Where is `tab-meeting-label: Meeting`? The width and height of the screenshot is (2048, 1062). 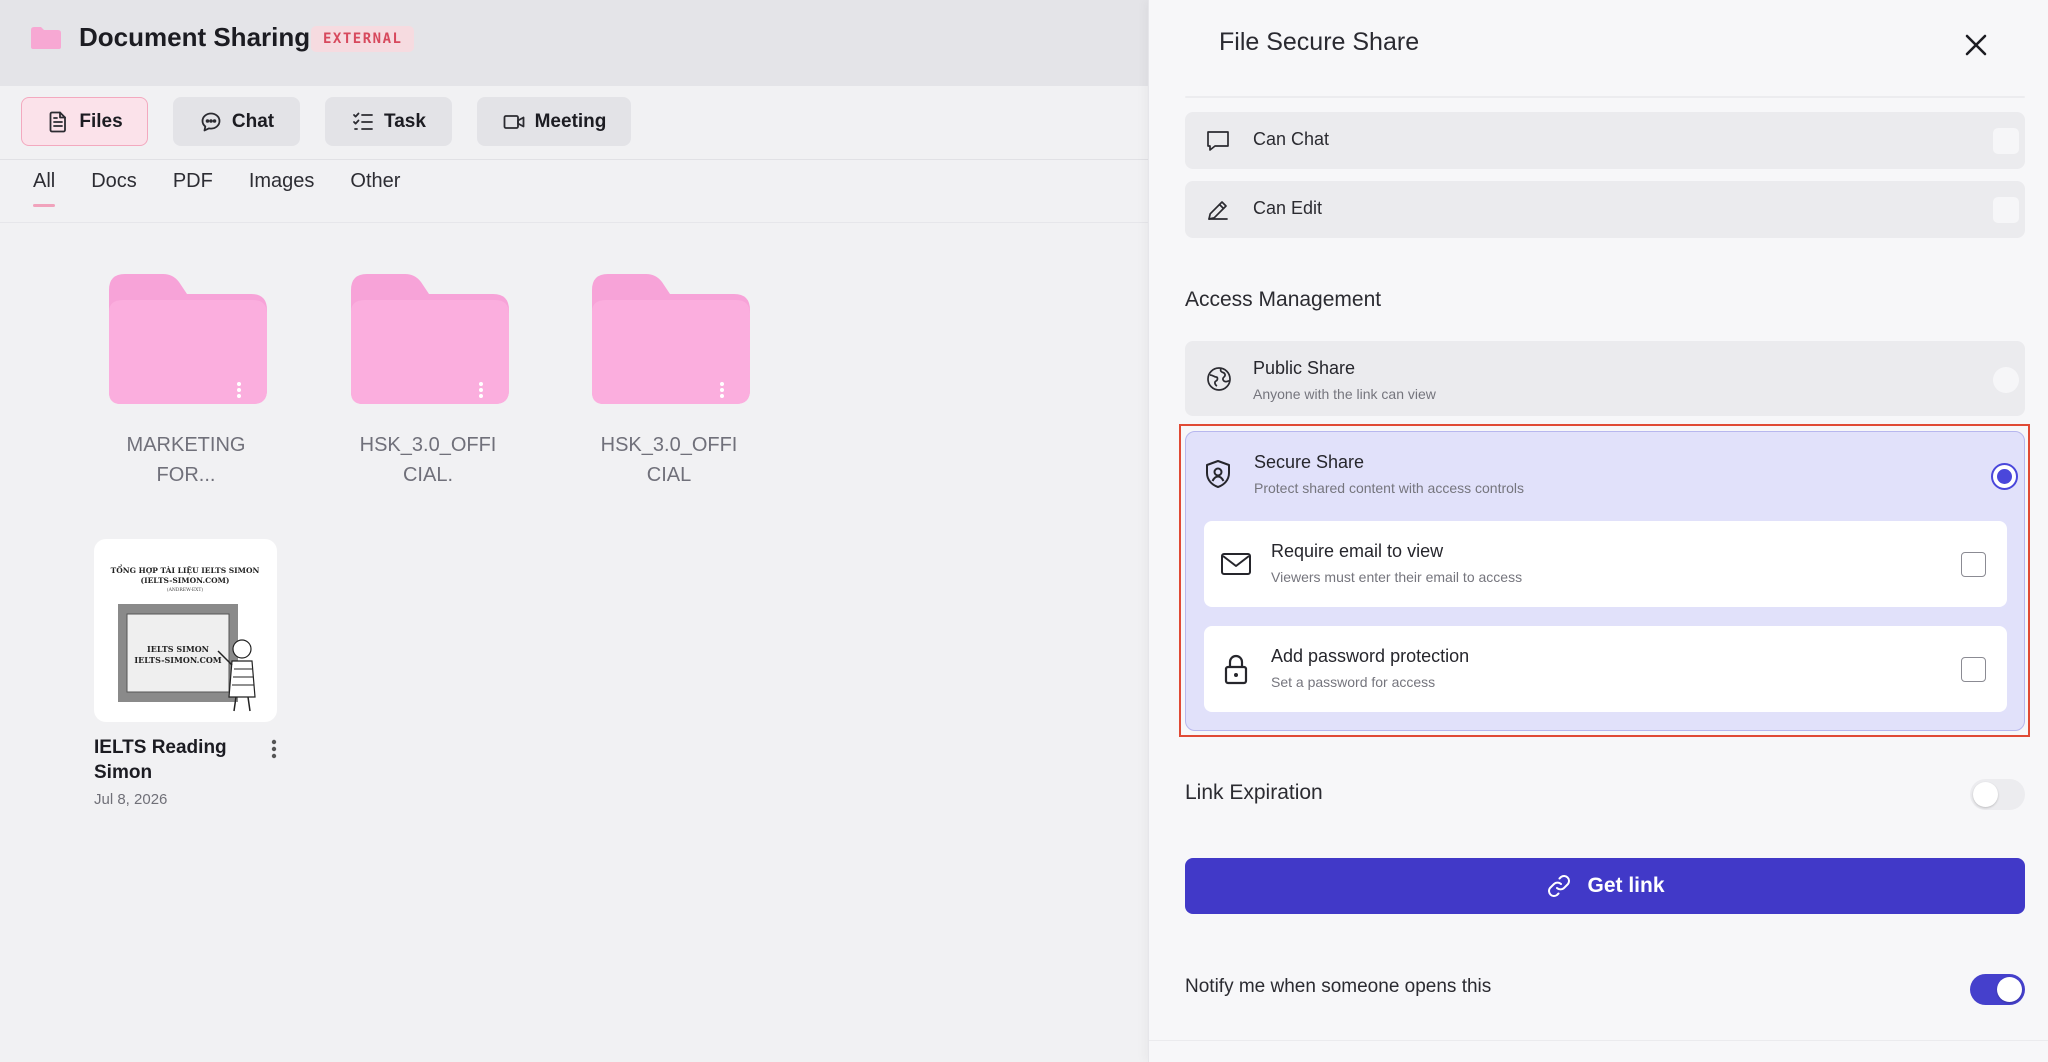
tab-meeting-label: Meeting is located at coordinates (570, 121).